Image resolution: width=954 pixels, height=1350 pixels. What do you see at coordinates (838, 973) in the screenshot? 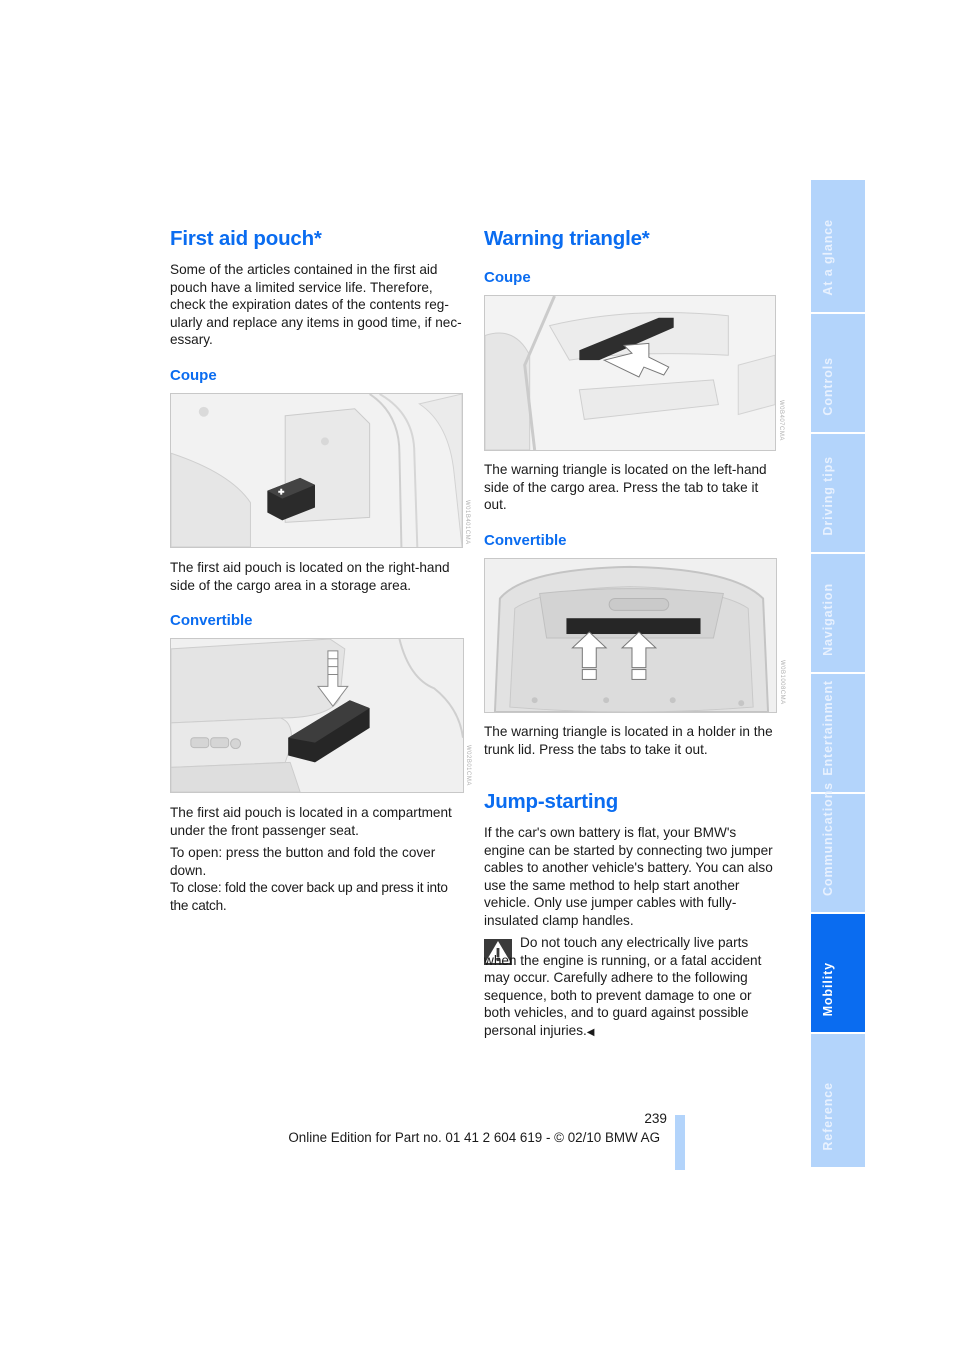
I see `side-tab-mobility: Mobility` at bounding box center [838, 973].